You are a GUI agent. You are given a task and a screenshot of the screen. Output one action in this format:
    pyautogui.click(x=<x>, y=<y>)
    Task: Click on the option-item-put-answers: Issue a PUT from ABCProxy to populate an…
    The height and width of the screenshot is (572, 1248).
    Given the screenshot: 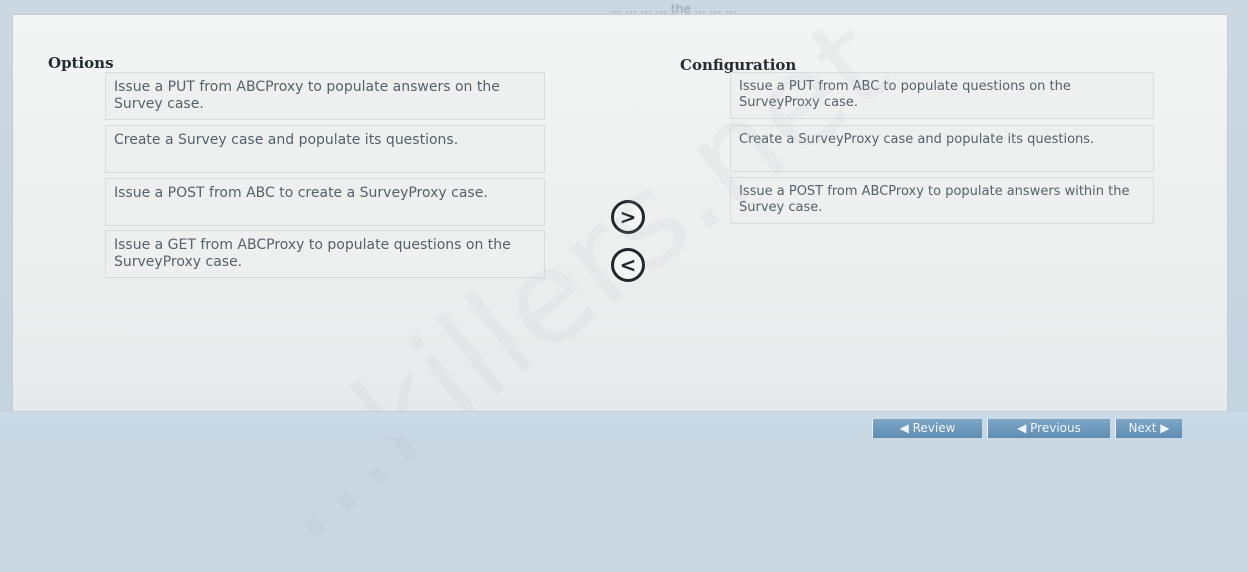 What is the action you would take?
    pyautogui.click(x=325, y=96)
    